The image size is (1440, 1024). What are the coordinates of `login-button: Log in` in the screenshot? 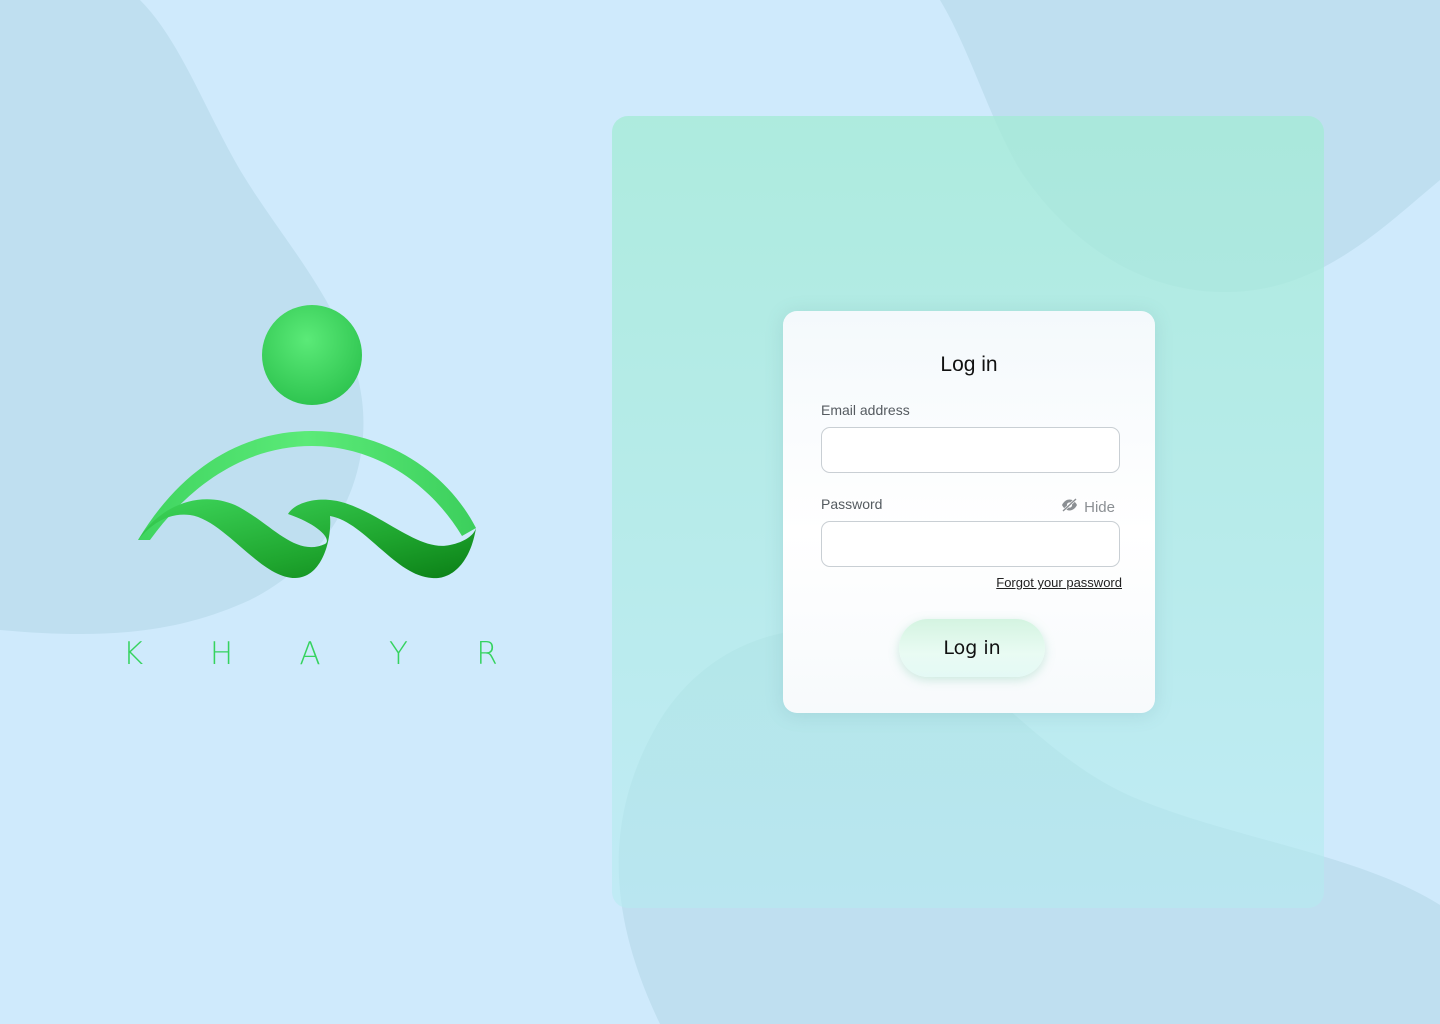 It's located at (972, 648).